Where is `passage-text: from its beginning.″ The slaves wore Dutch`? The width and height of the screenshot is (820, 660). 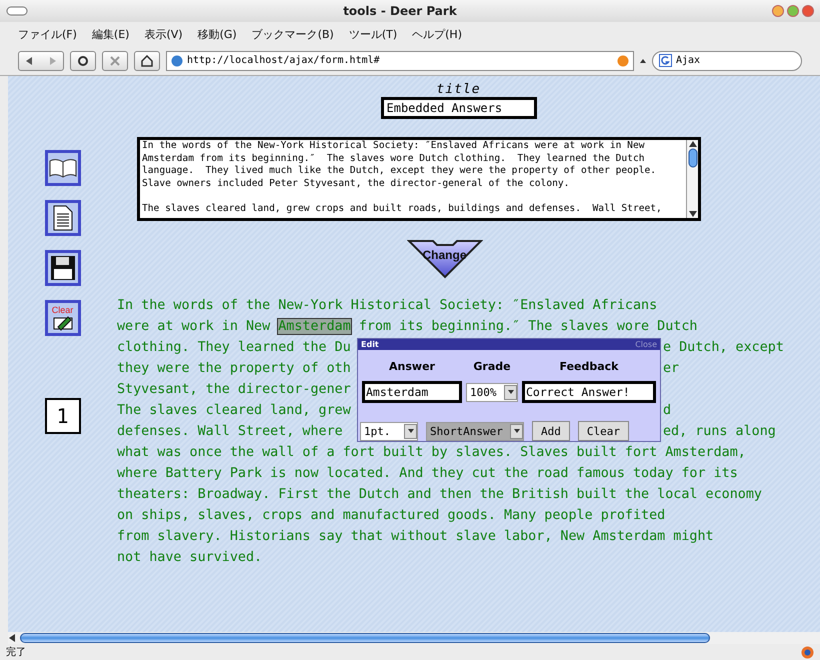 passage-text: from its beginning.″ The slaves wore Dutch is located at coordinates (528, 326).